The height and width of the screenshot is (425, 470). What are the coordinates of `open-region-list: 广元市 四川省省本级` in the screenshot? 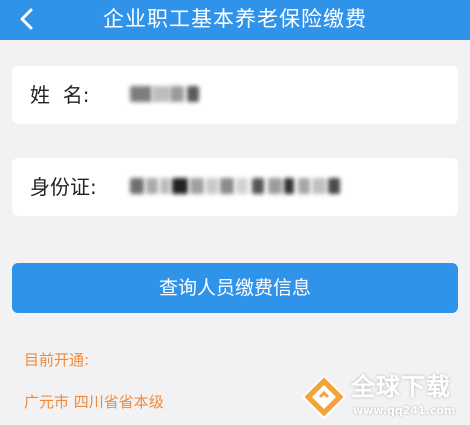 It's located at (94, 402).